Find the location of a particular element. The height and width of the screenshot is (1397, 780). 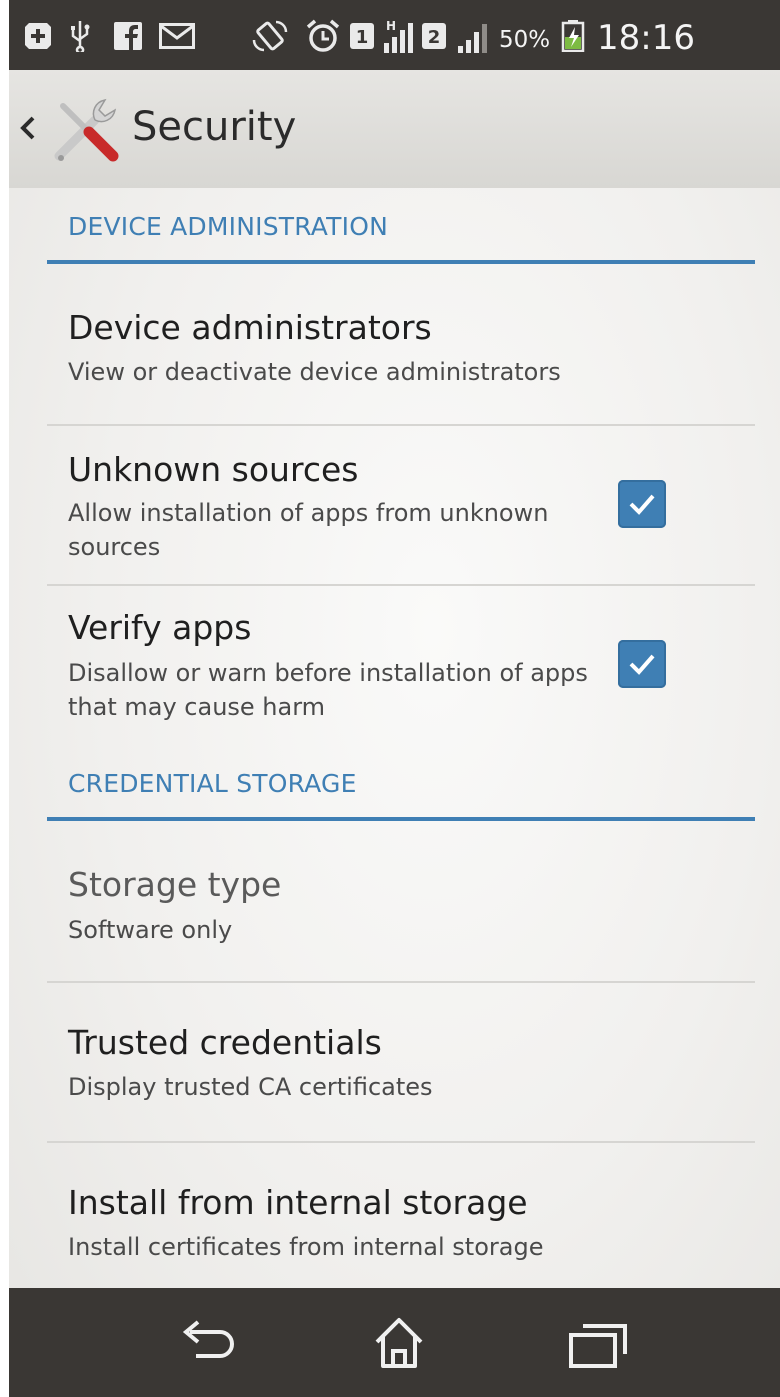

plus-square-icon is located at coordinates (38, 36).